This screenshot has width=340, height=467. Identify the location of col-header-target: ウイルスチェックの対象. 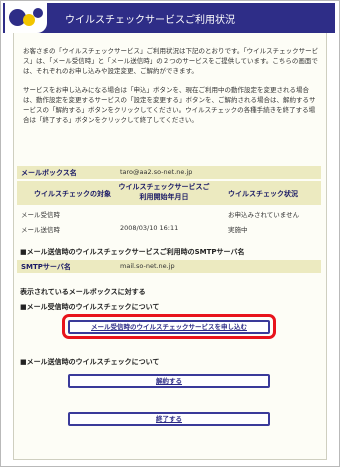
(72, 194).